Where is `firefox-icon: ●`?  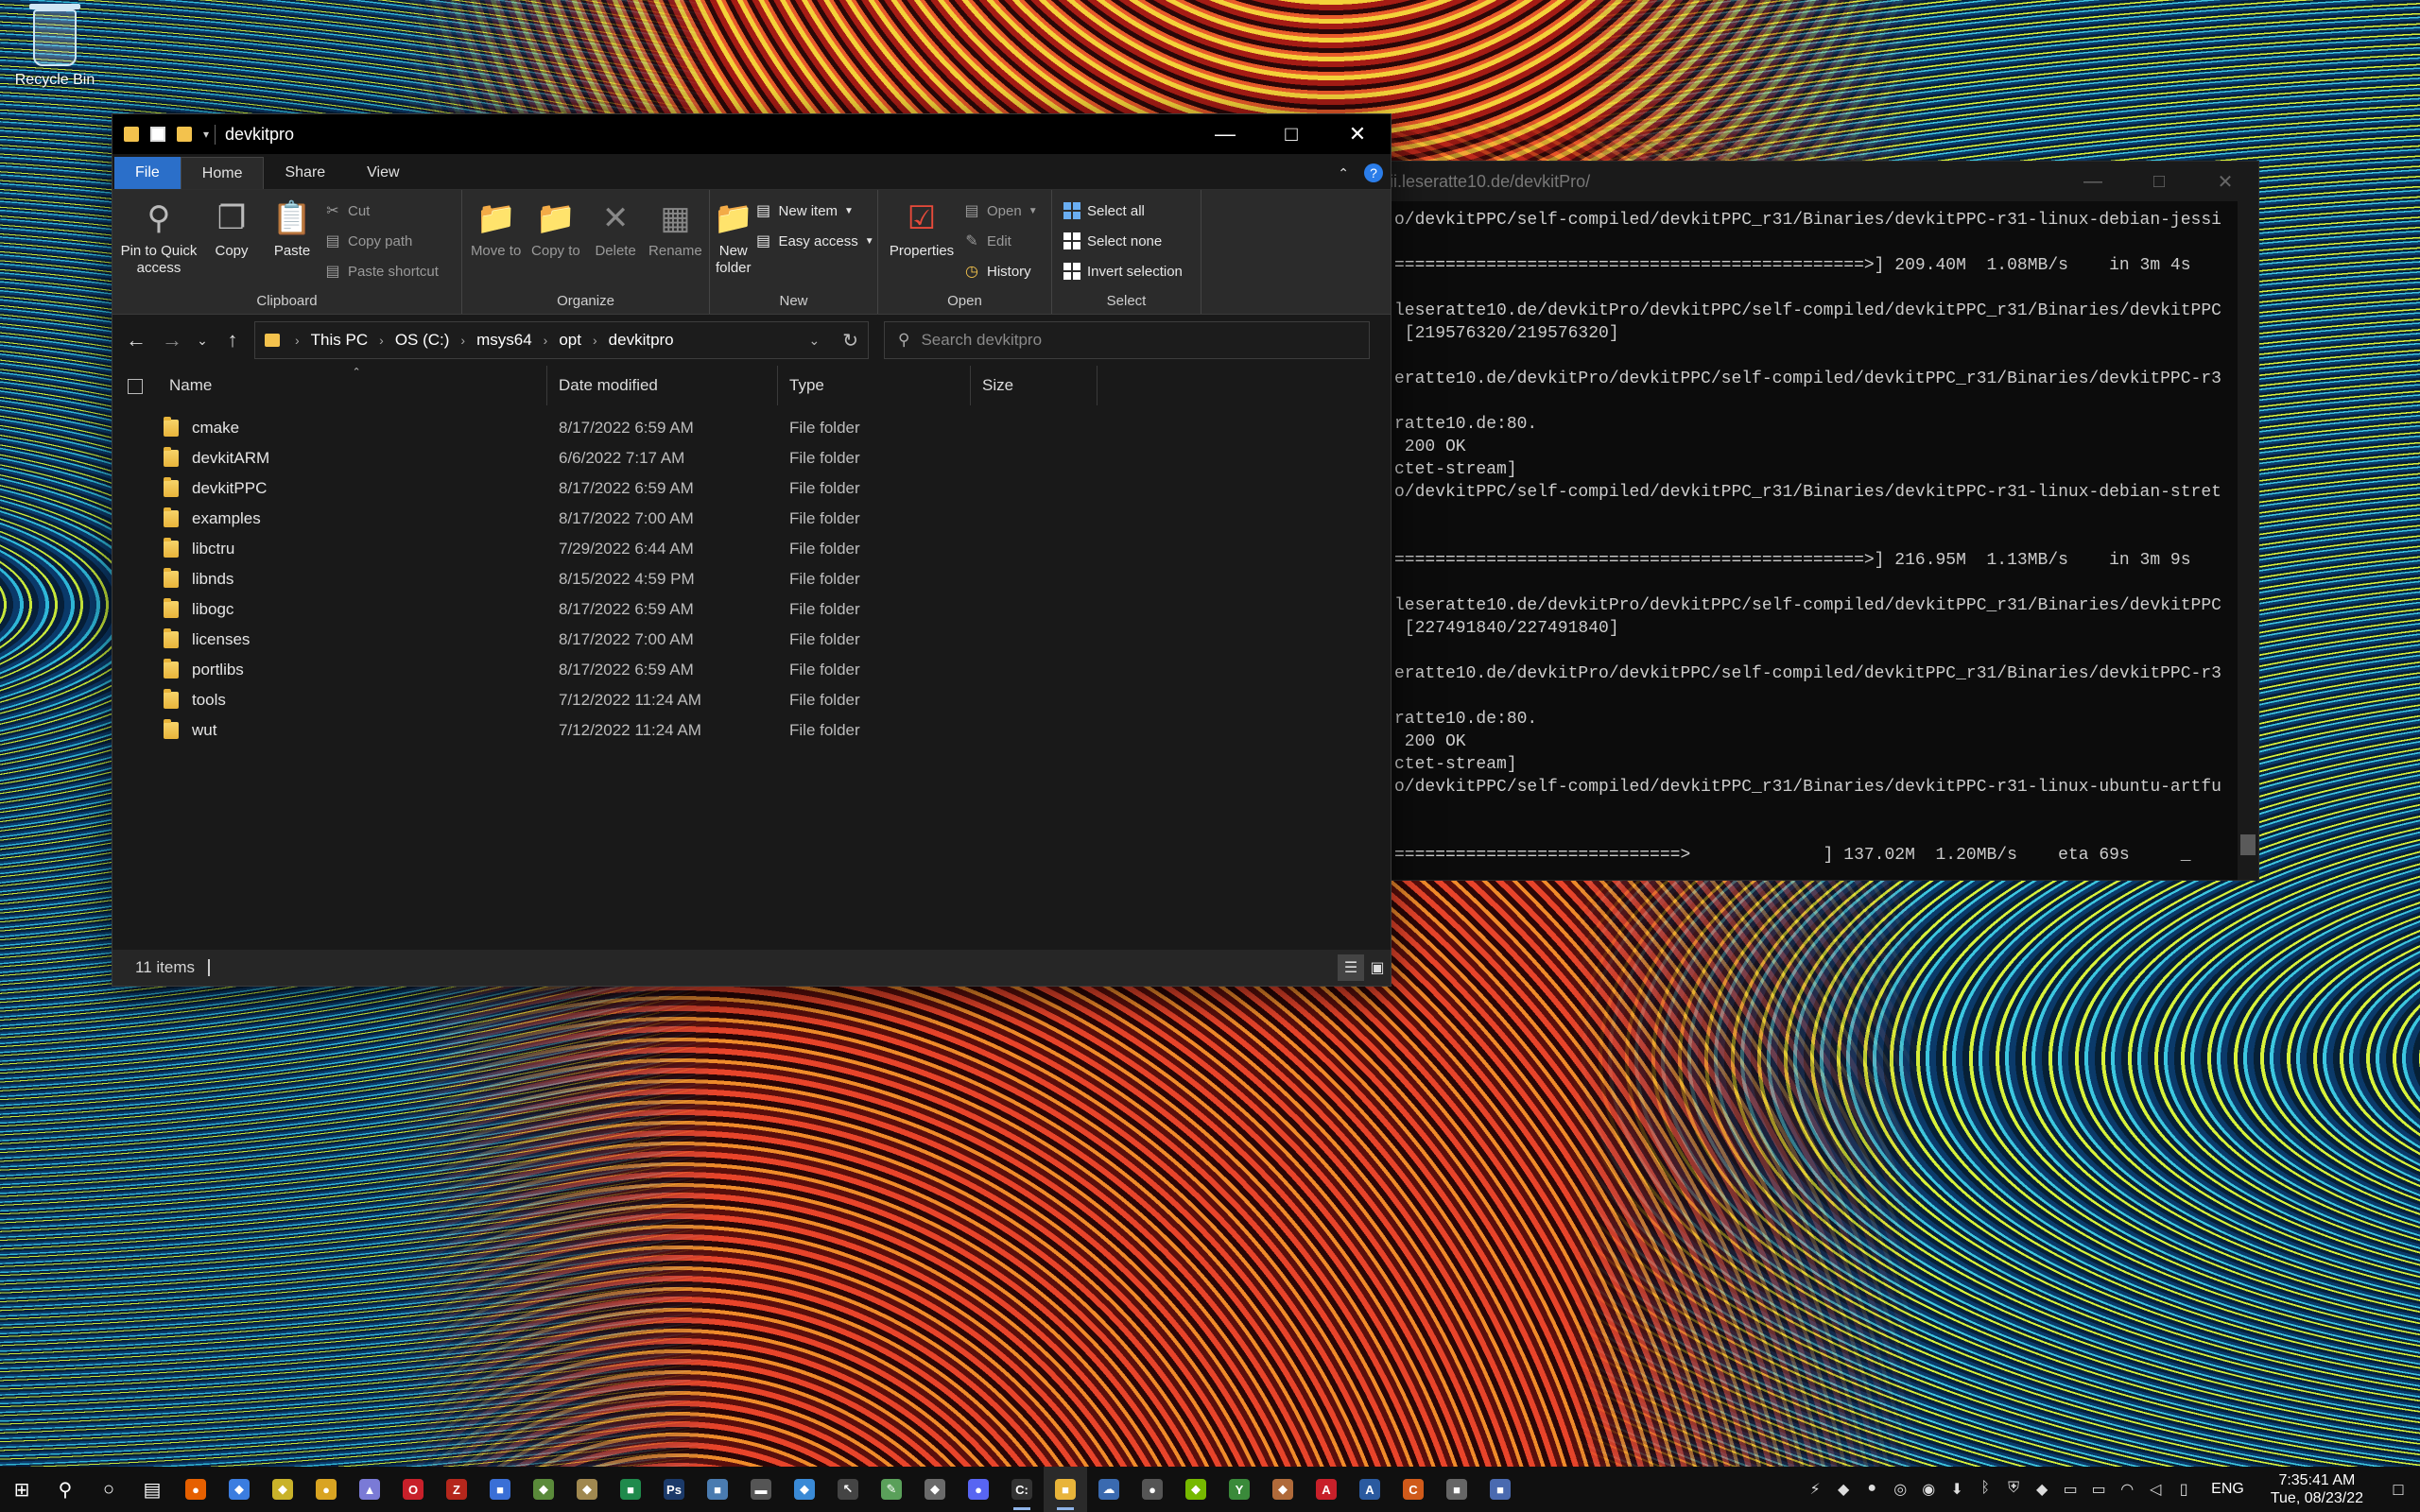
firefox-icon: ● is located at coordinates (195, 1489).